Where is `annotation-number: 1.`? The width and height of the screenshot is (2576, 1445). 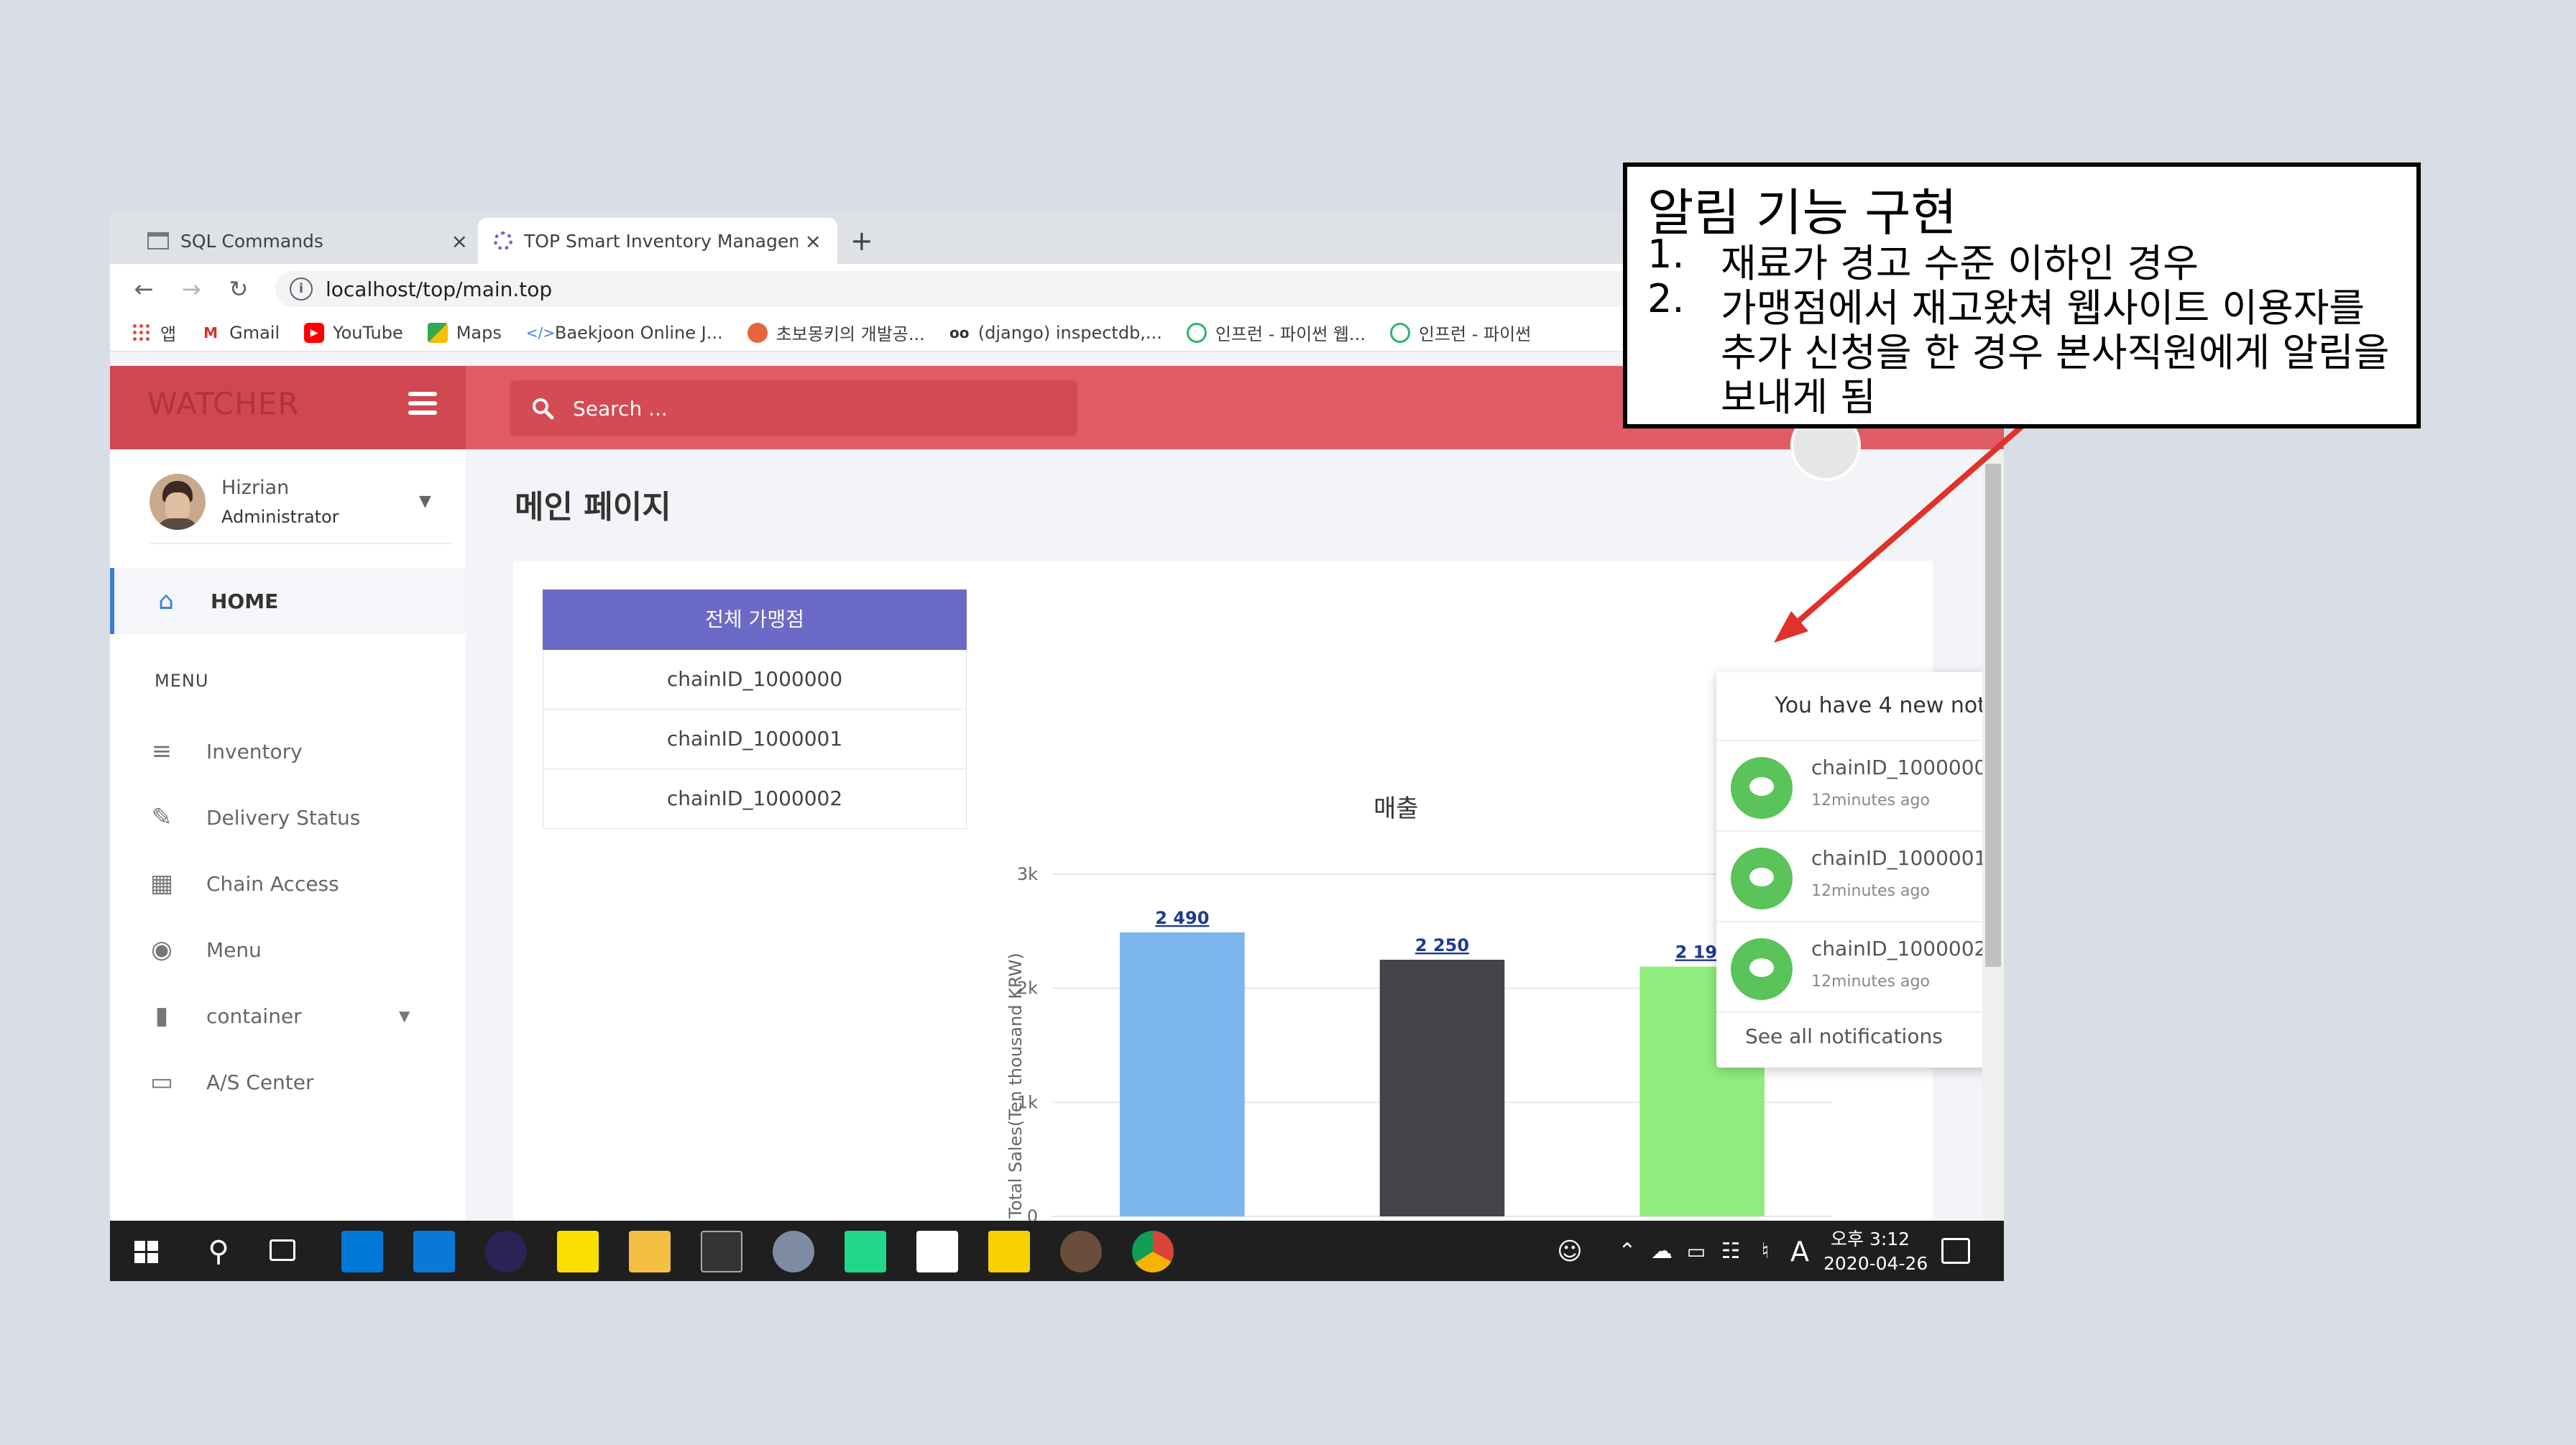 annotation-number: 1. is located at coordinates (1666, 254).